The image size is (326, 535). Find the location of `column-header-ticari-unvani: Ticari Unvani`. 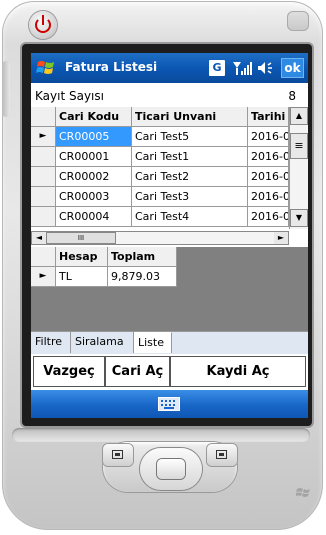

column-header-ticari-unvani: Ticari Unvani is located at coordinates (190, 117).